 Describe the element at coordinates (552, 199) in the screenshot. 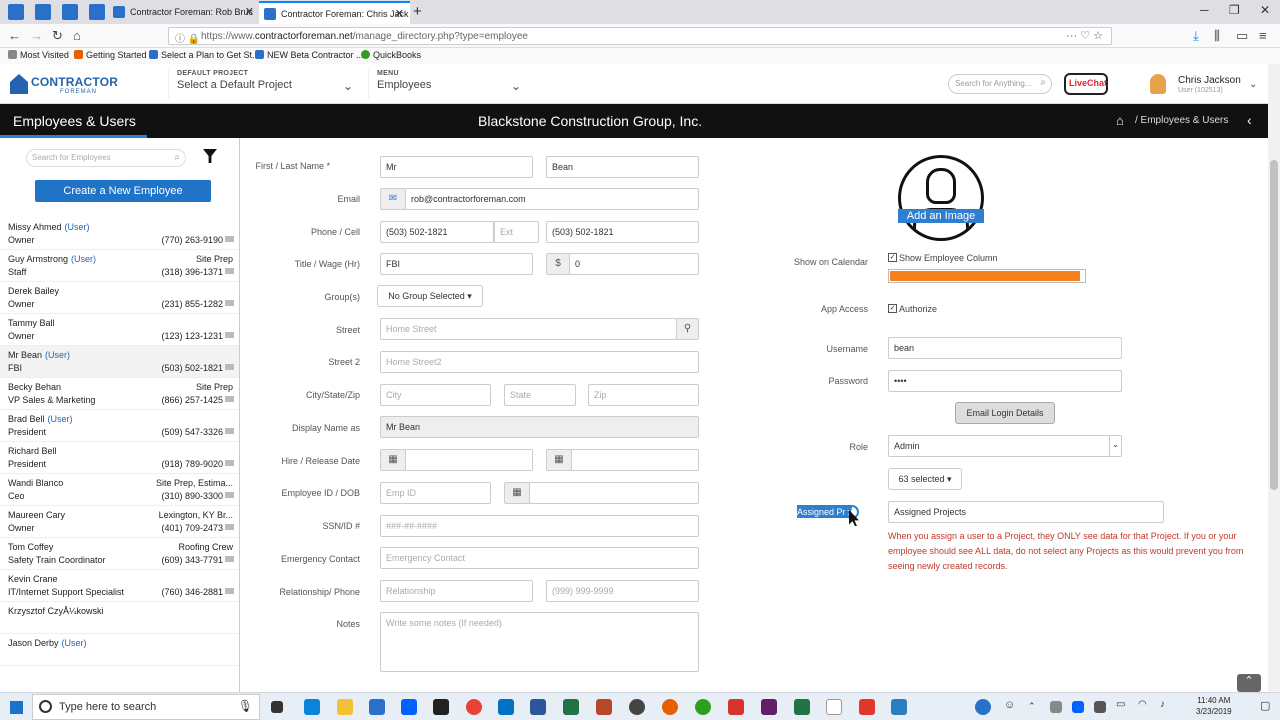

I see `email-field: rob@contractorforeman.com` at that location.